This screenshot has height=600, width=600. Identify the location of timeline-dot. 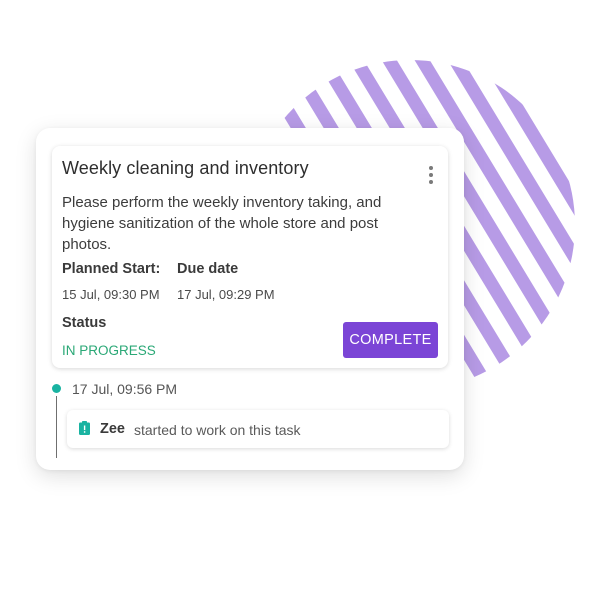
(56, 388).